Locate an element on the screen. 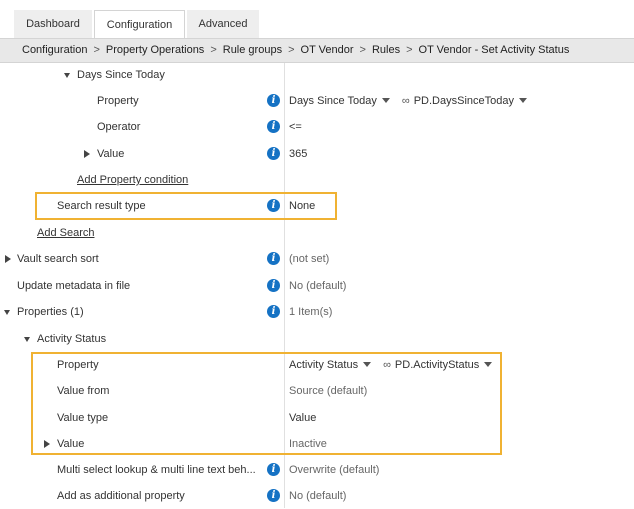 The image size is (634, 509). activity-property-value: Activity Status ∞ PD.ActivityStatus is located at coordinates (393, 365).